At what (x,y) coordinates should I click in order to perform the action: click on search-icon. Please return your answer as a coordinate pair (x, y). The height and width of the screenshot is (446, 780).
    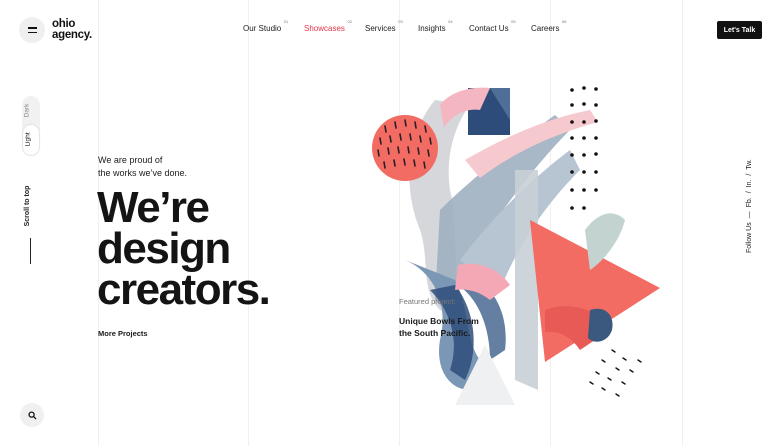
    Looking at the image, I should click on (32, 415).